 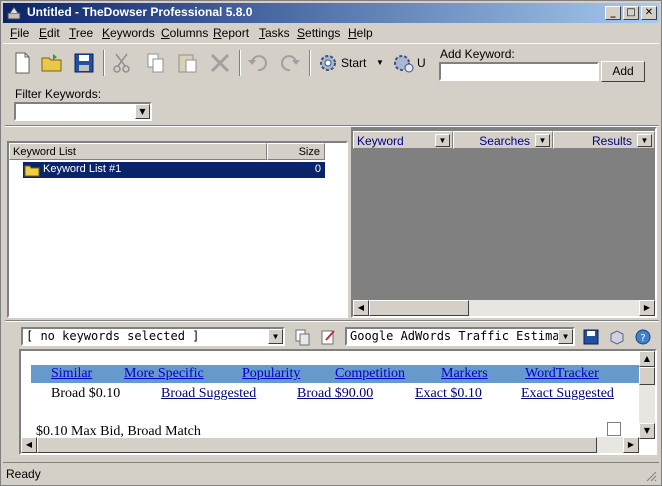 What do you see at coordinates (22, 63) in the screenshot?
I see `new-file-icon` at bounding box center [22, 63].